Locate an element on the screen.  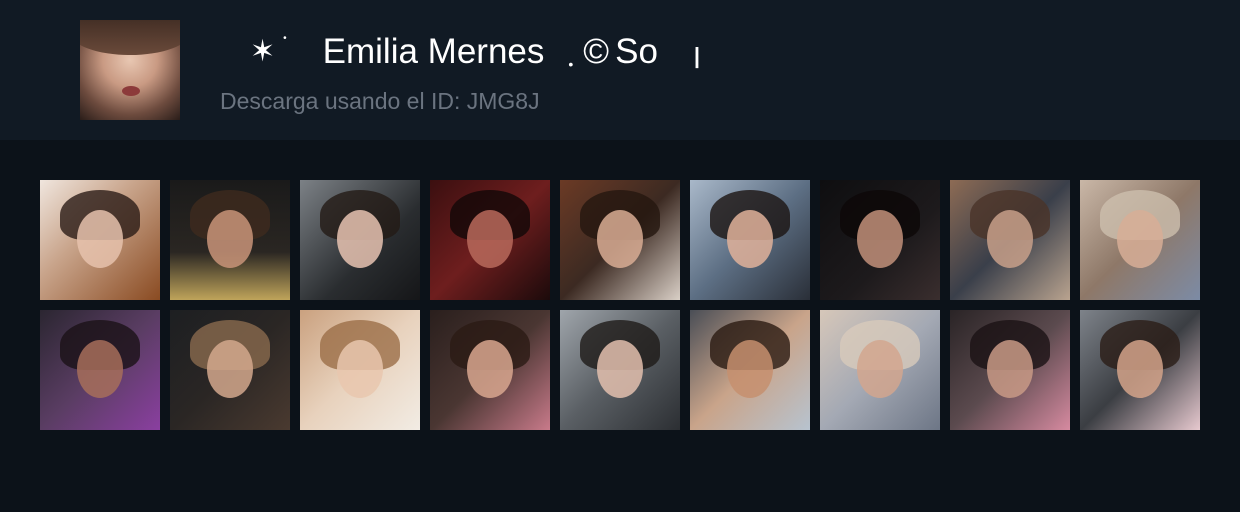
title-suffix: So is located at coordinates (636, 51).